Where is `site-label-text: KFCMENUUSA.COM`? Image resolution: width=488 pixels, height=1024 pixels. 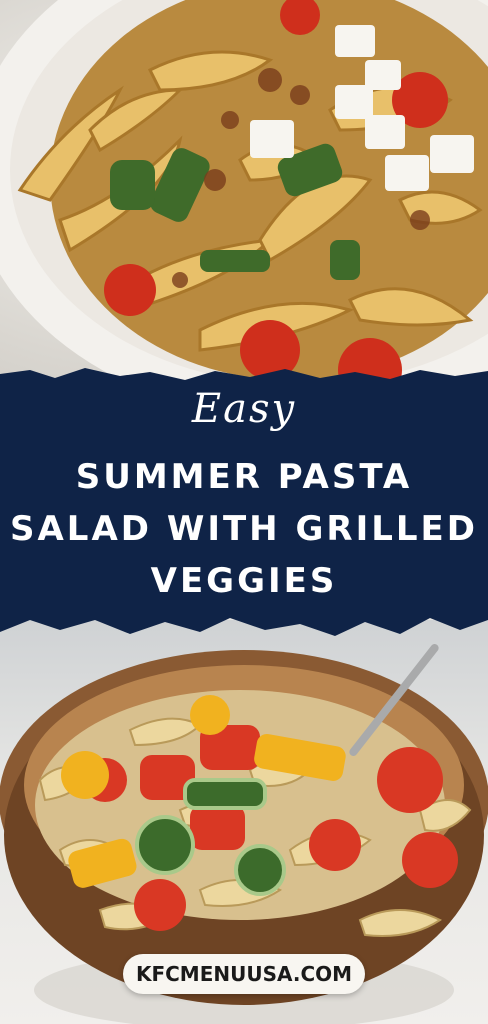
site-label-text: KFCMENUUSA.COM is located at coordinates (244, 974).